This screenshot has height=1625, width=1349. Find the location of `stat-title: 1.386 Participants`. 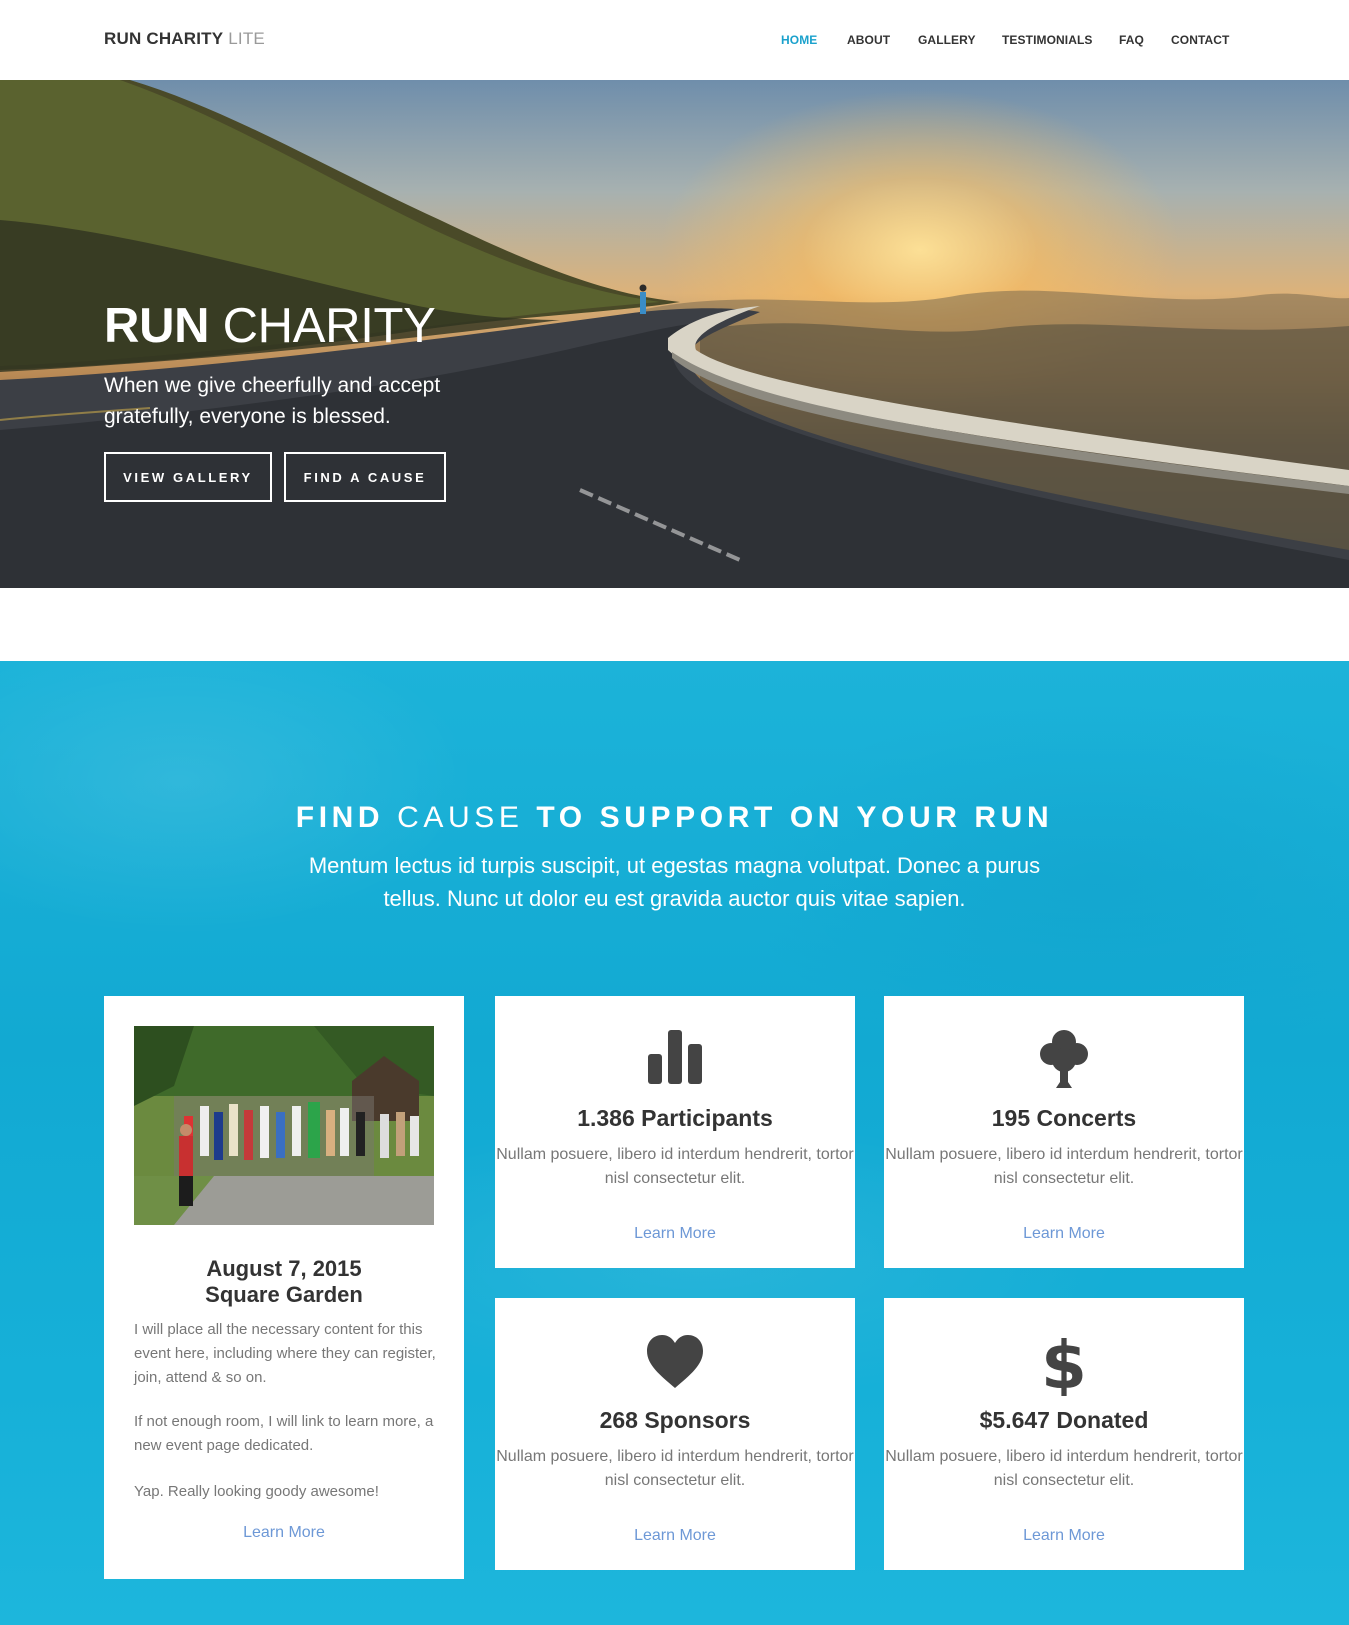

stat-title: 1.386 Participants is located at coordinates (675, 1118).